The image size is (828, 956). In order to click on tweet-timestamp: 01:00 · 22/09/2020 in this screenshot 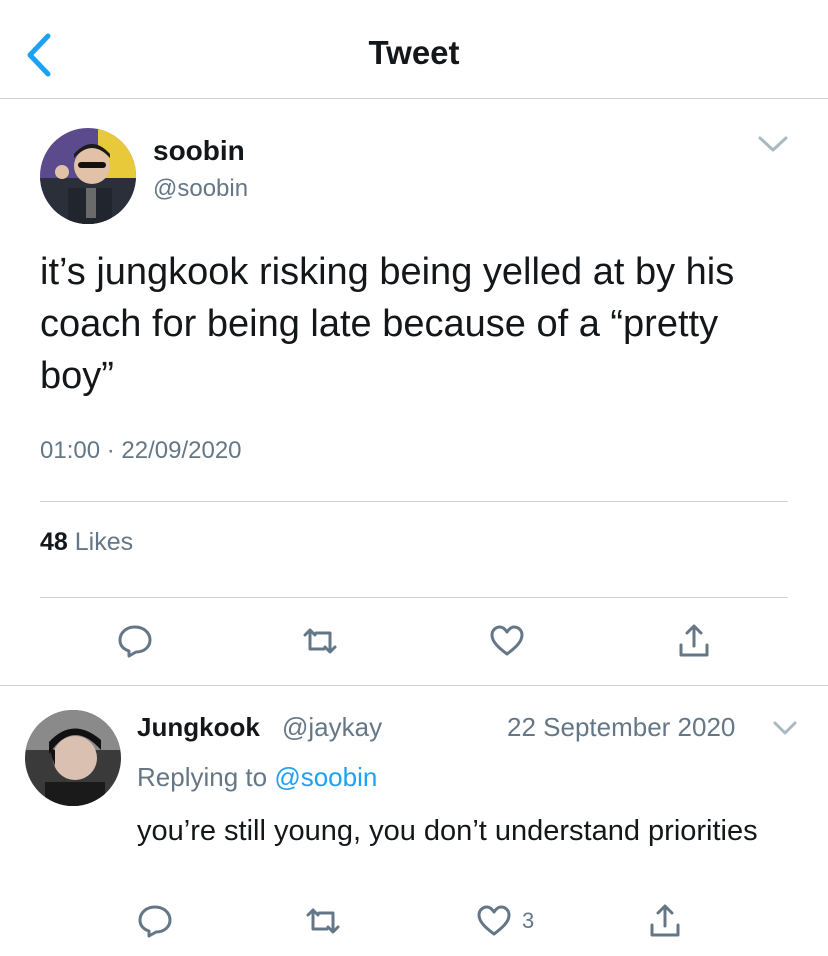, I will do `click(141, 451)`.